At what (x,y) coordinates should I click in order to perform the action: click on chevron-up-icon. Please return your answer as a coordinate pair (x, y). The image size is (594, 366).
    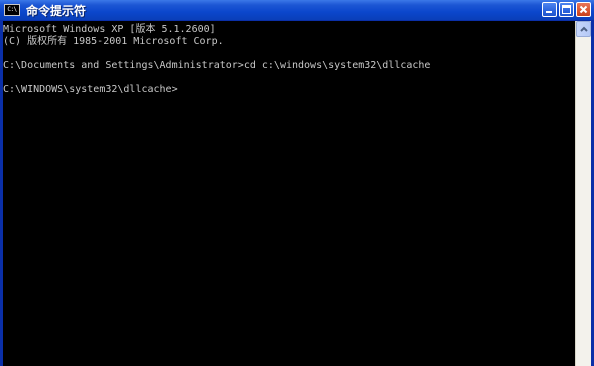
    Looking at the image, I should click on (584, 29).